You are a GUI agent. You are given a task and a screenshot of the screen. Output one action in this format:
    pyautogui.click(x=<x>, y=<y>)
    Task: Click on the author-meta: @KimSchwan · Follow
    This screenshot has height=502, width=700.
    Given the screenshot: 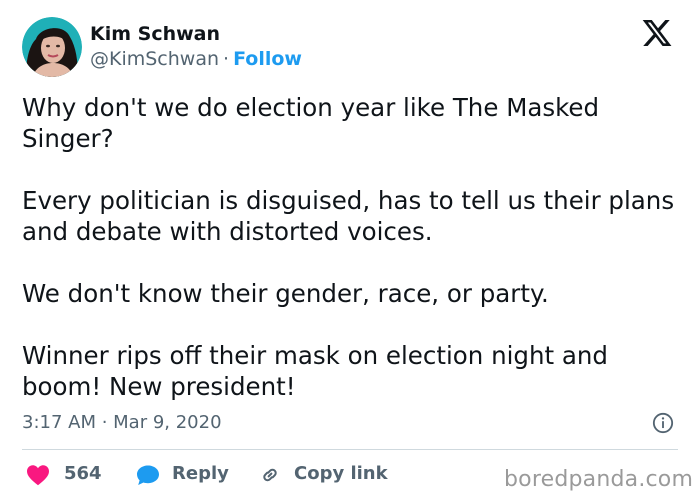 What is the action you would take?
    pyautogui.click(x=196, y=59)
    